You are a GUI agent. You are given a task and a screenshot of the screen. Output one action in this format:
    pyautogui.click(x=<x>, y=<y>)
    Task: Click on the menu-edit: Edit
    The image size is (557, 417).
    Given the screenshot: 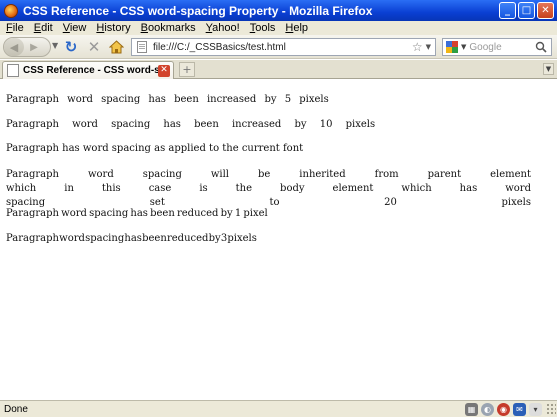 What is the action you would take?
    pyautogui.click(x=43, y=28)
    